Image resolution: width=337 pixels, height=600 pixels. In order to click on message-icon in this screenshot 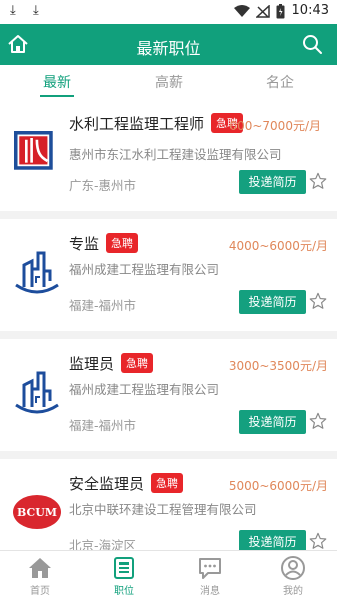, I will do `click(210, 568)`.